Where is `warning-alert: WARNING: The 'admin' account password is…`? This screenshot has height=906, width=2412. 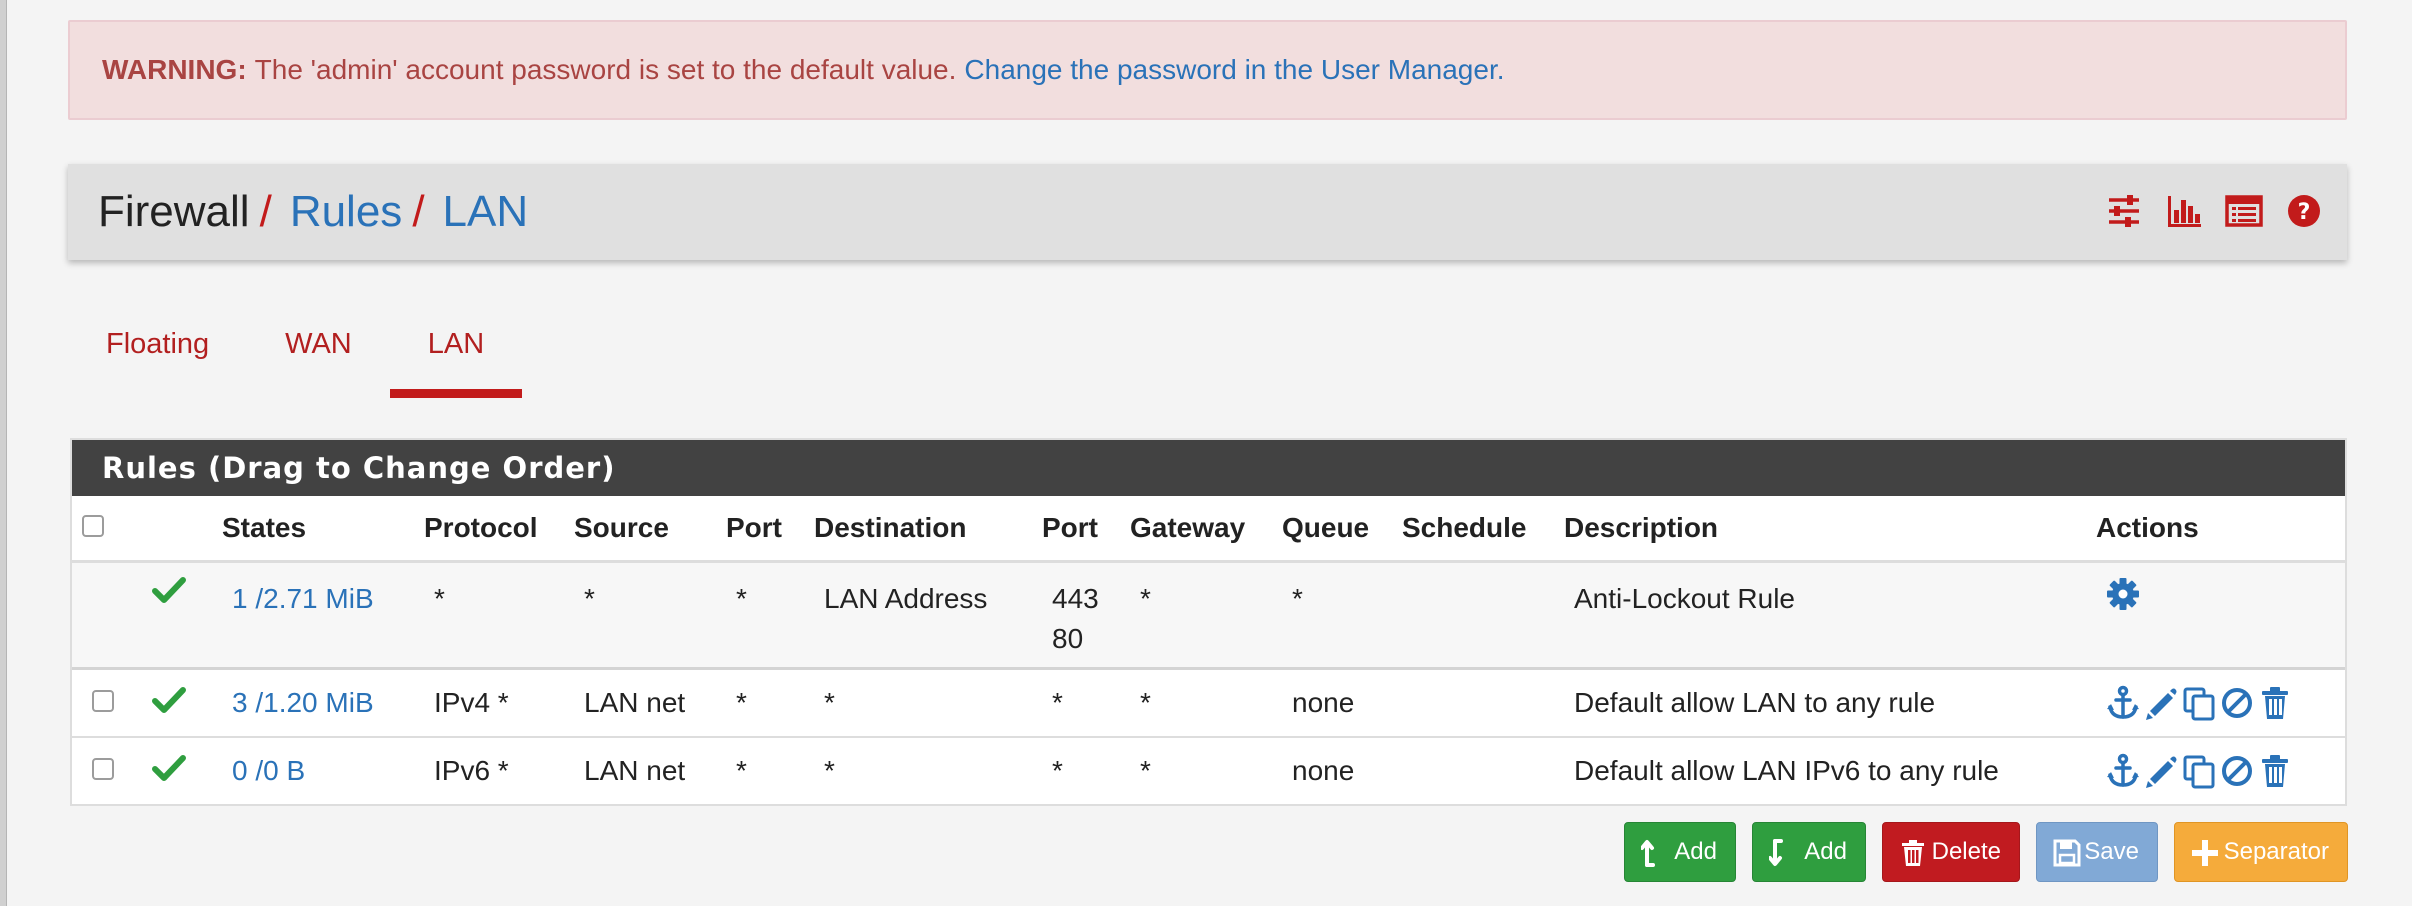
warning-alert: WARNING: The 'admin' account password is… is located at coordinates (1207, 70).